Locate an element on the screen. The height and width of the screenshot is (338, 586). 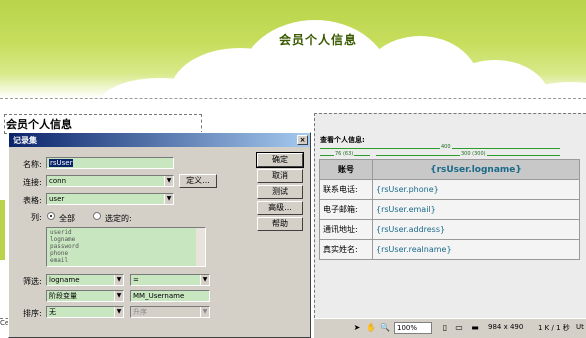
filter-source-select: 阶段变量 ▼ is located at coordinates (85, 296).